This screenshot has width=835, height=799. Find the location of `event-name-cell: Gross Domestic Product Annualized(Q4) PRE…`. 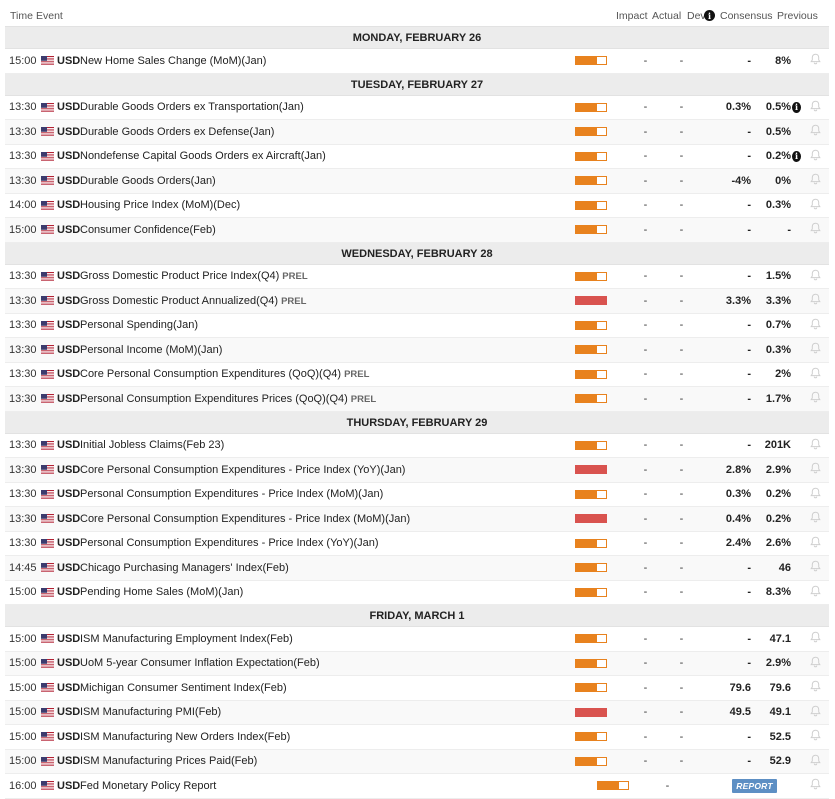

event-name-cell: Gross Domestic Product Annualized(Q4) PRE… is located at coordinates (327, 301).